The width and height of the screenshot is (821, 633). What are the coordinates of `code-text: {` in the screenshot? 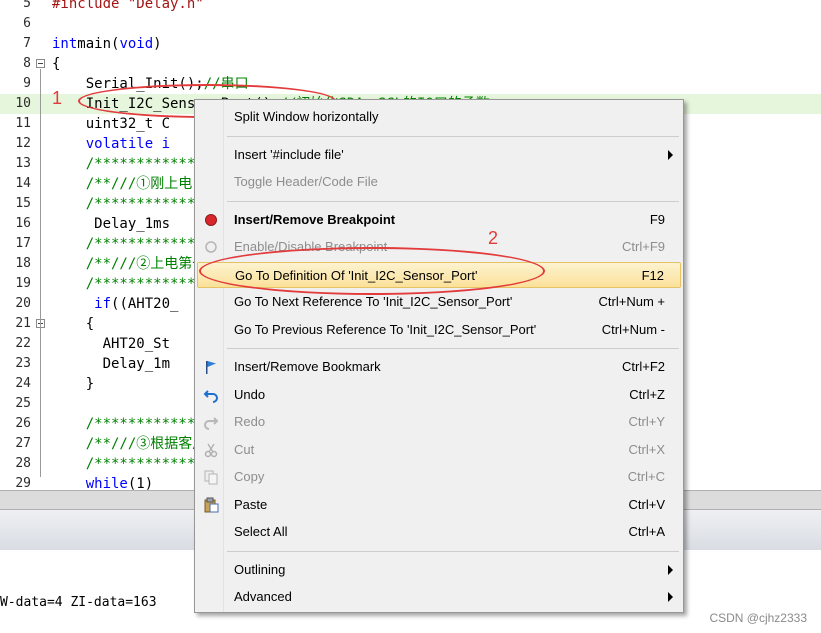 It's located at (56, 64).